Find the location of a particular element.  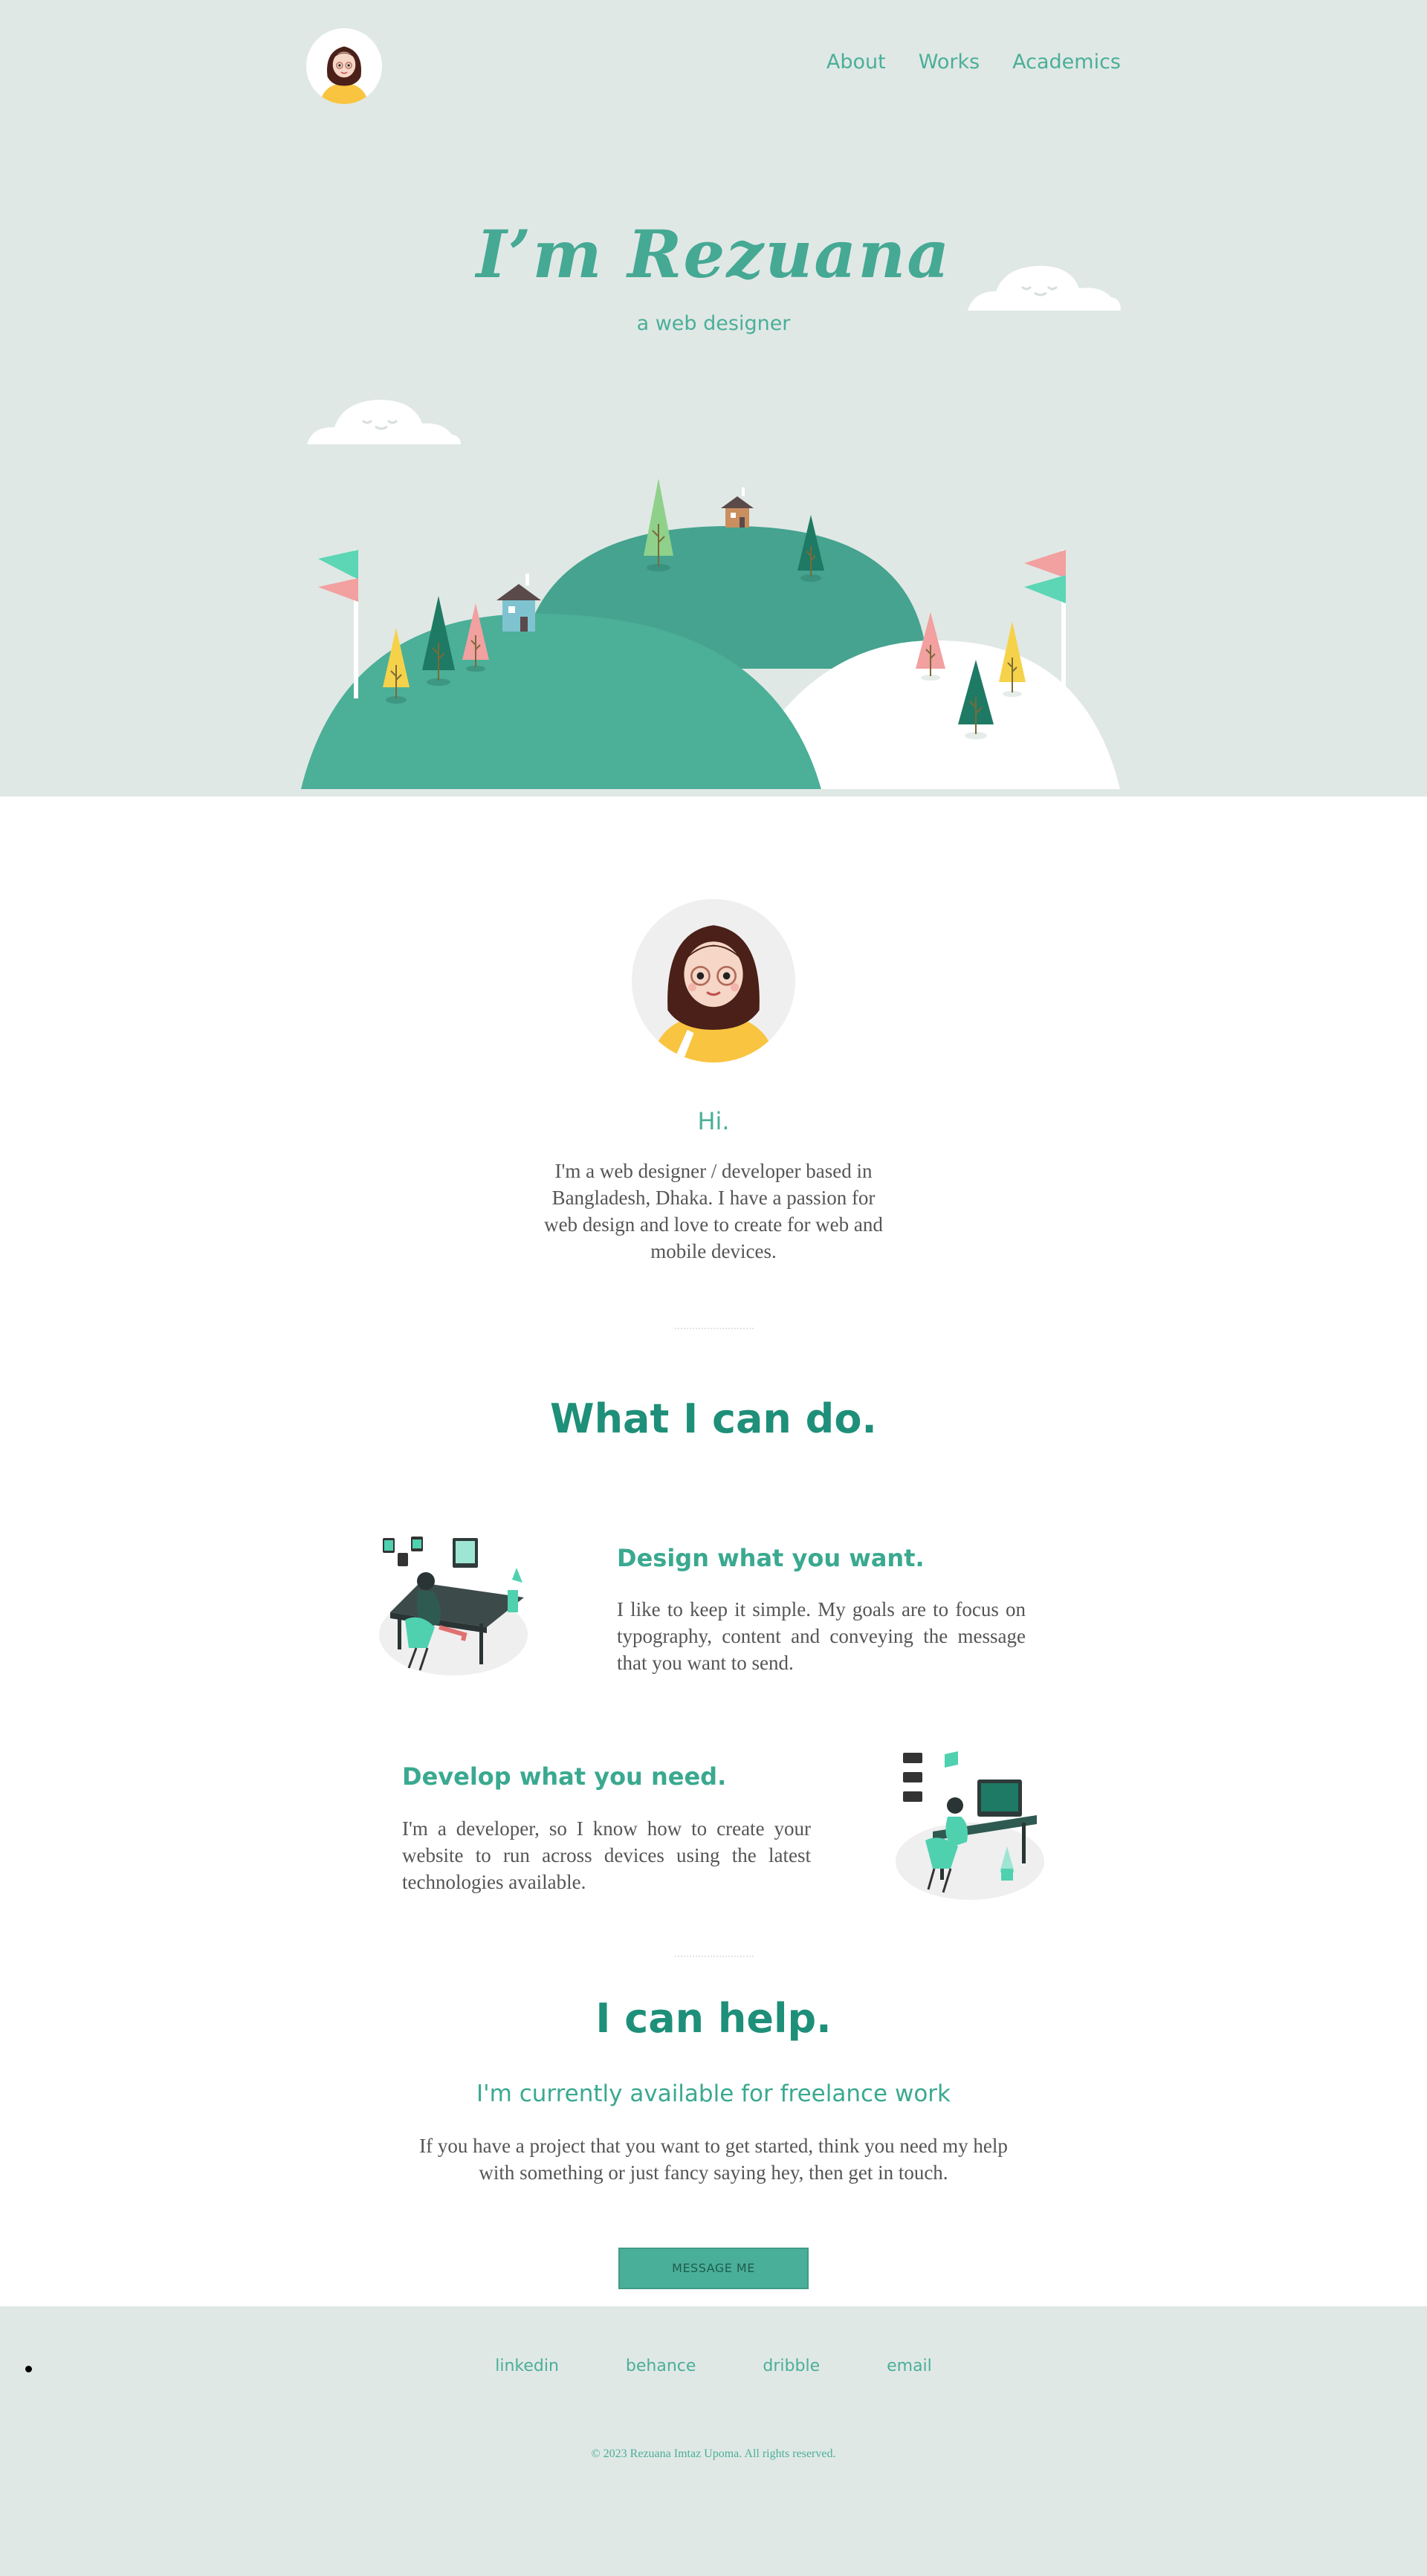

service-develop-heading: Develop what you need. is located at coordinates (564, 1776).